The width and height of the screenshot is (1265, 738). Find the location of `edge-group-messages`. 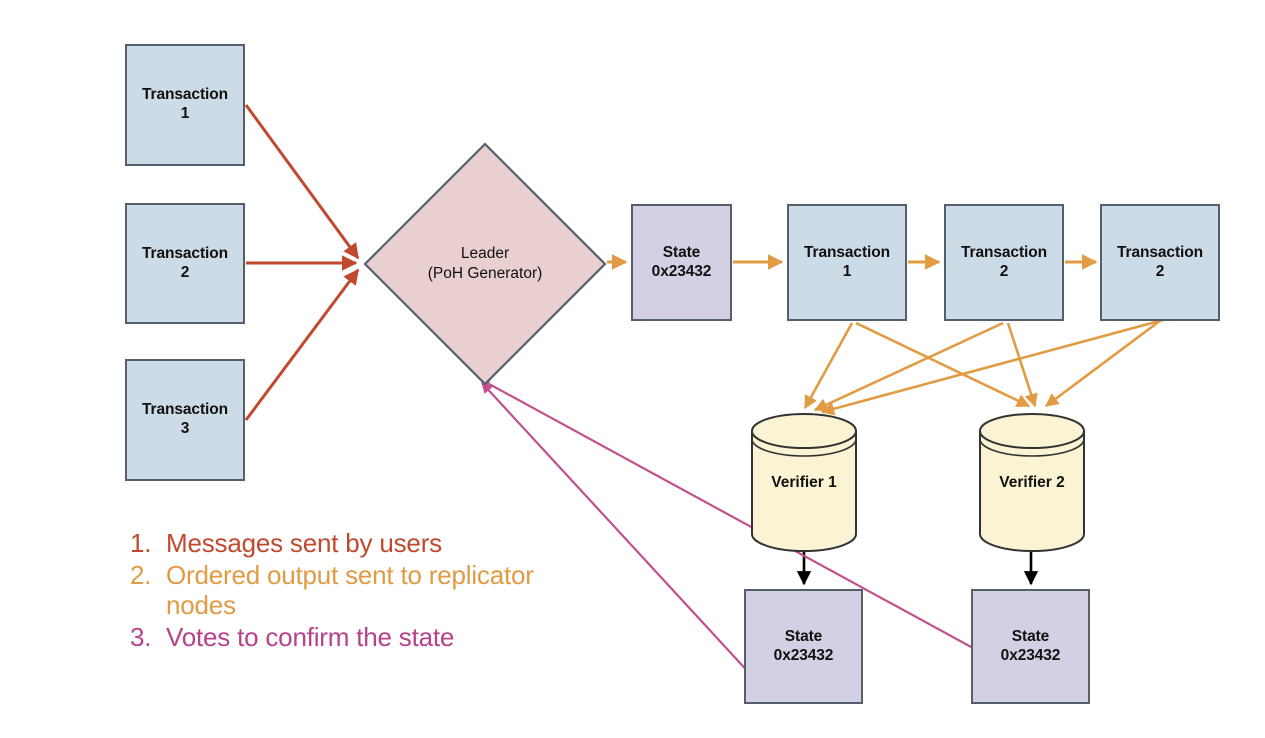

edge-group-messages is located at coordinates (302, 262).